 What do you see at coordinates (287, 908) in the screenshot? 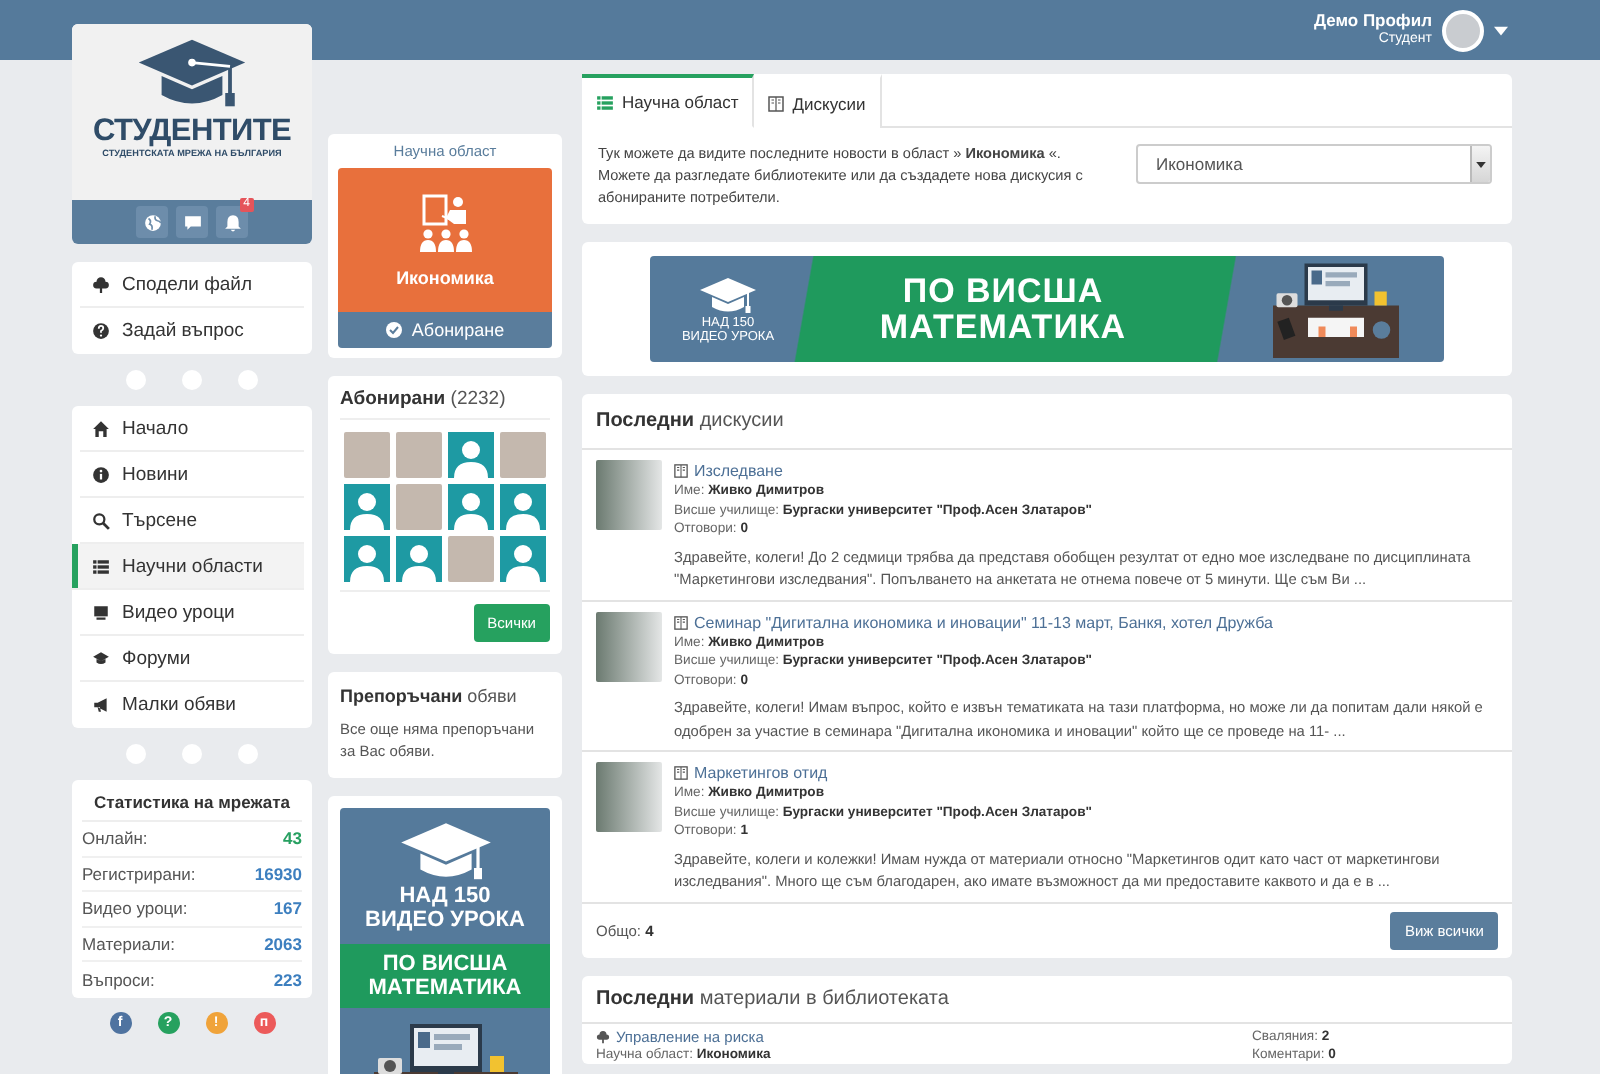
I see `stat-value: 167` at bounding box center [287, 908].